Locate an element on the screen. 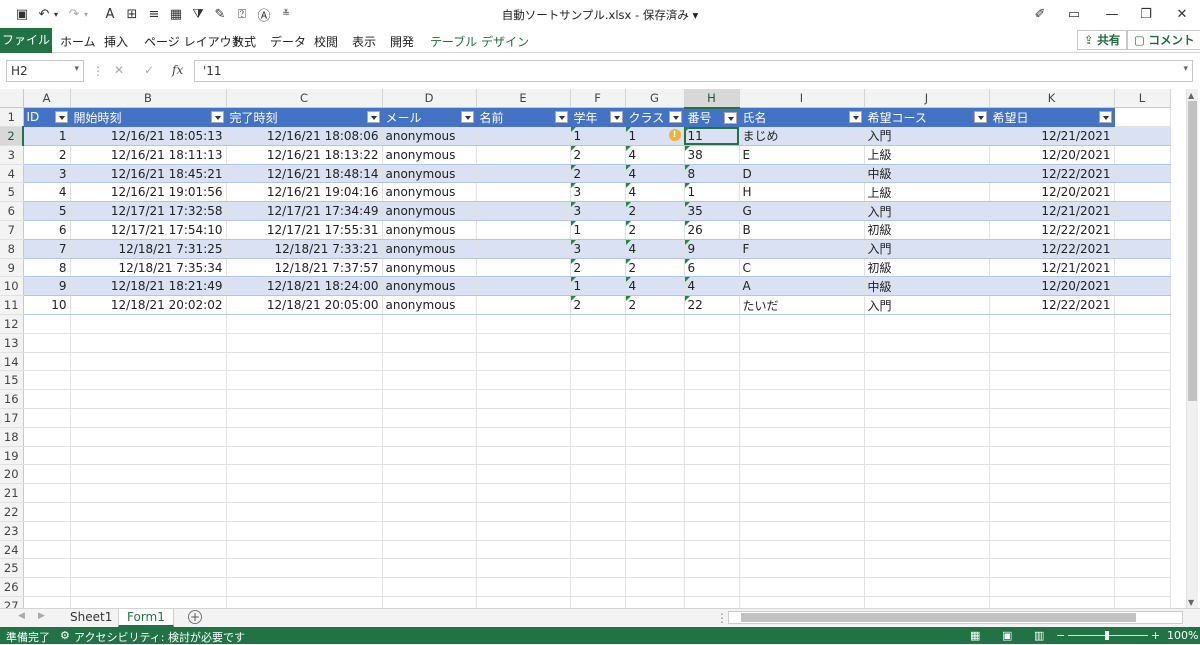 This screenshot has height=645, width=1200. chevron-down-icon: ▾ is located at coordinates (76, 69).